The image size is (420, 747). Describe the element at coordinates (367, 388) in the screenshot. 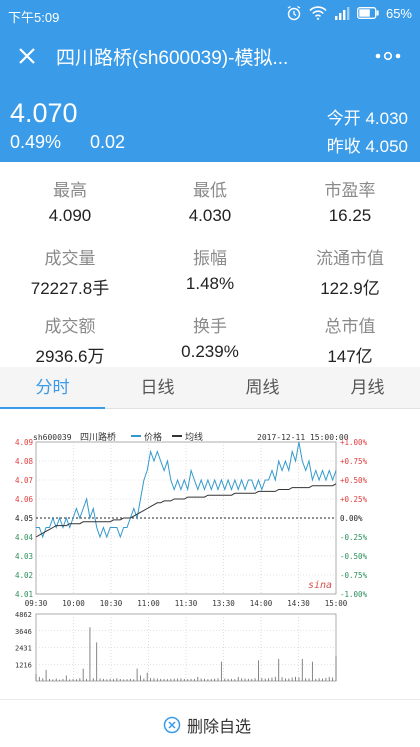

I see `tab-monthly: 月线` at that location.